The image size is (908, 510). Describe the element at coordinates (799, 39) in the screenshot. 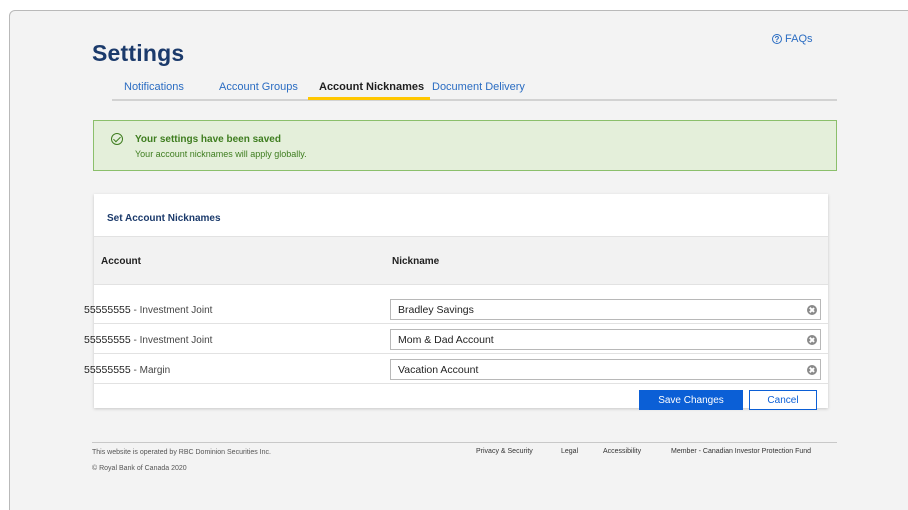

I see `faqs-label: FAQs` at that location.